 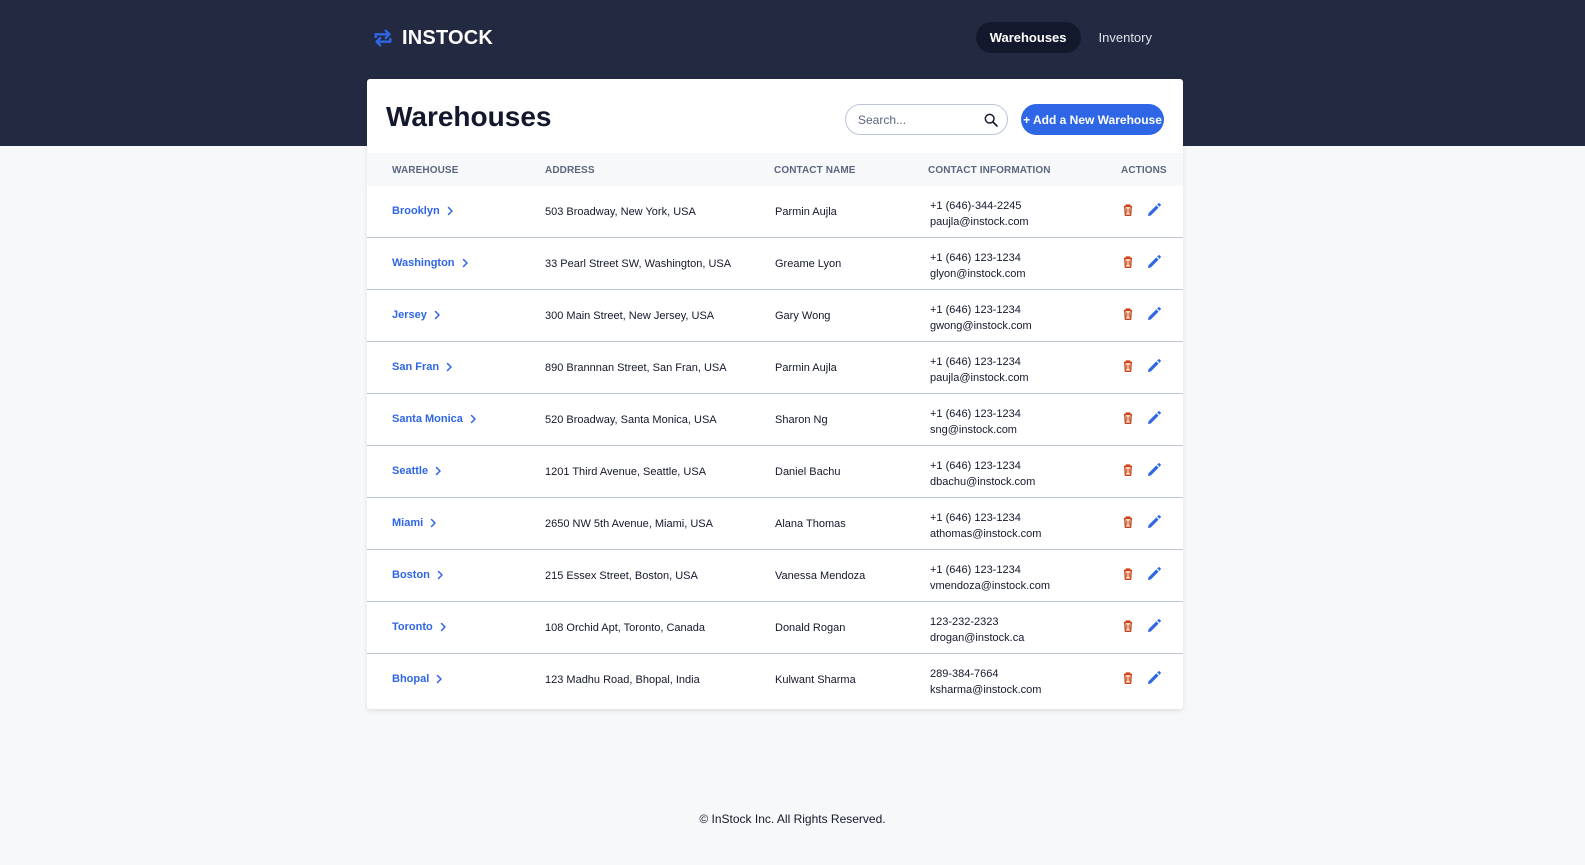 What do you see at coordinates (409, 315) in the screenshot?
I see `warehouse-name: Jersey` at bounding box center [409, 315].